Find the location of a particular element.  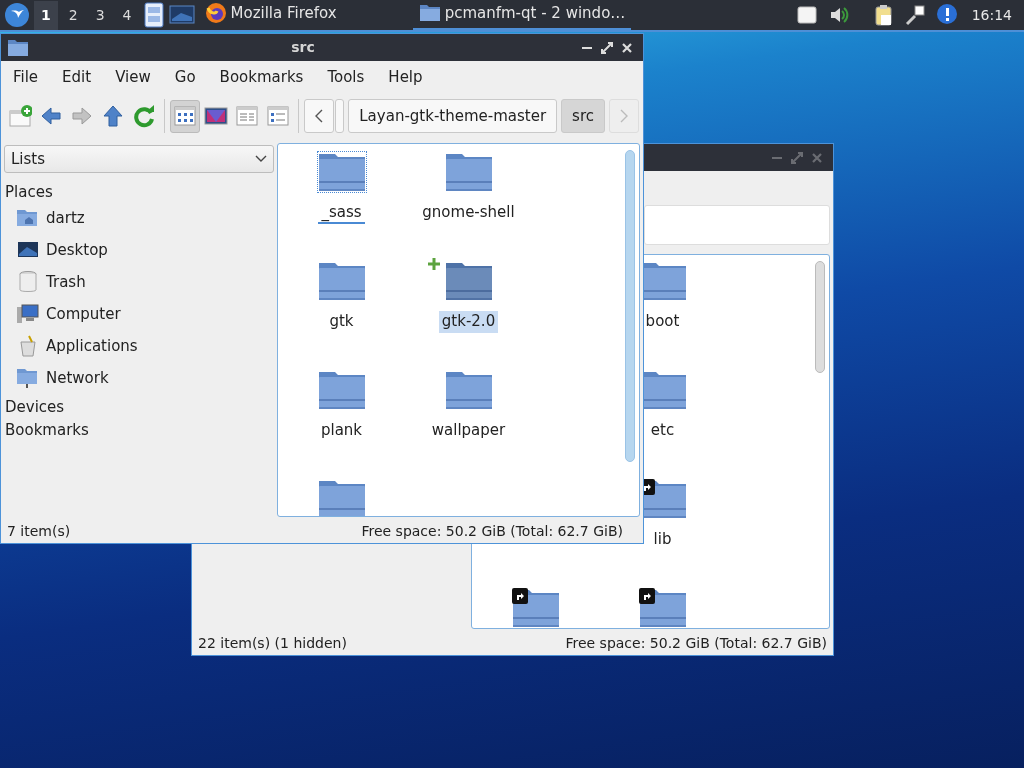

path-segment-button: src is located at coordinates (583, 116).